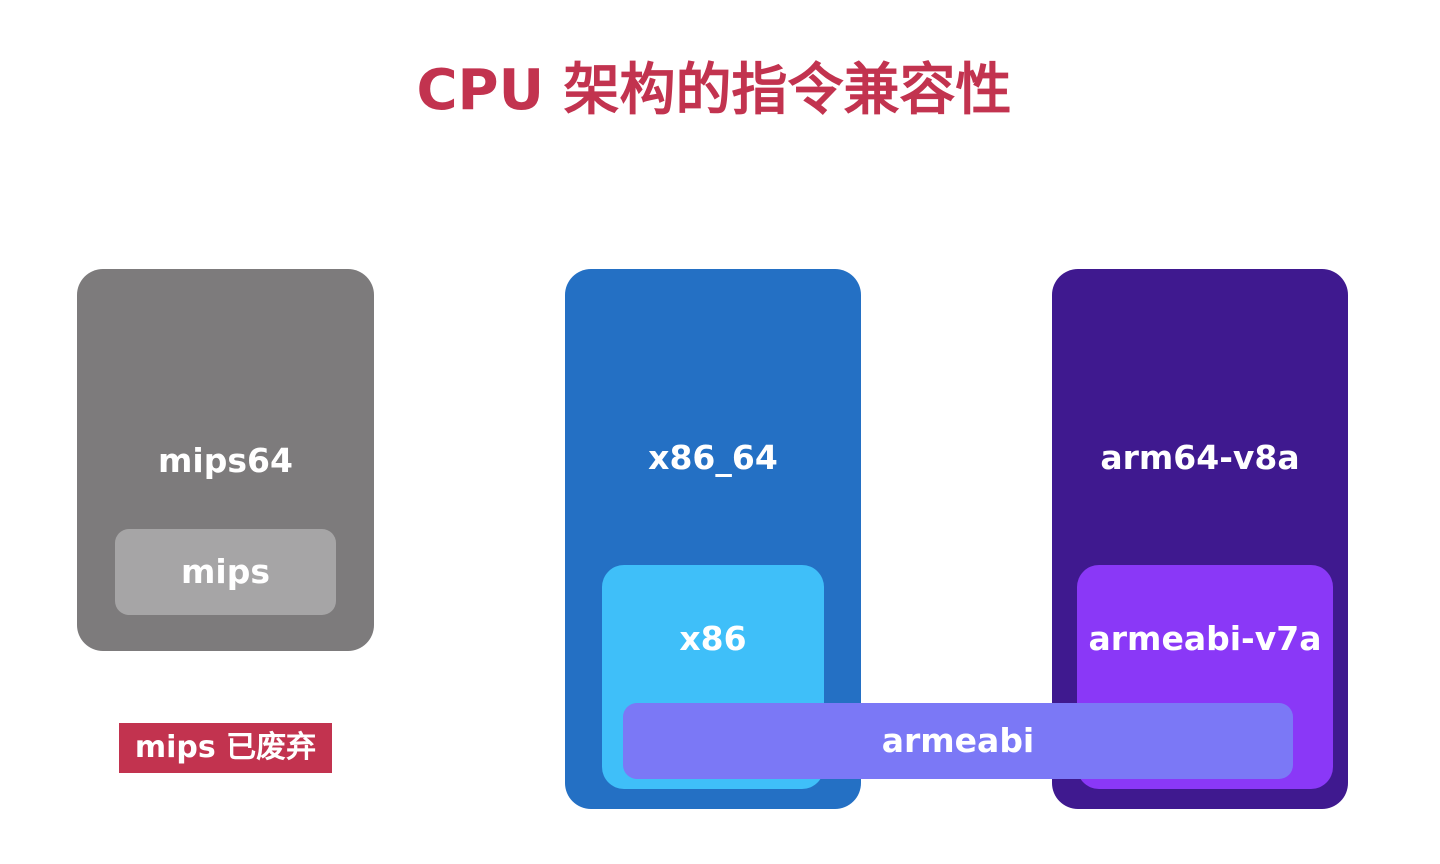  I want to click on mips-box: mips, so click(225, 572).